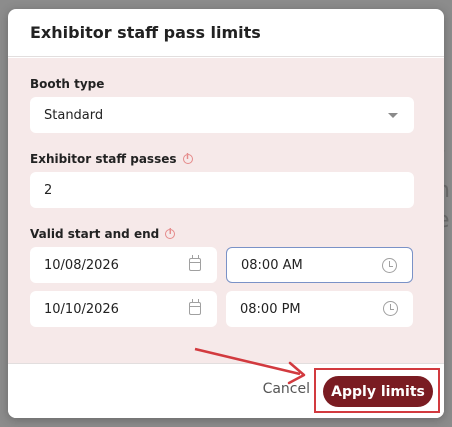 Image resolution: width=452 pixels, height=427 pixels. Describe the element at coordinates (286, 389) in the screenshot. I see `cancel-button: Cancel` at that location.